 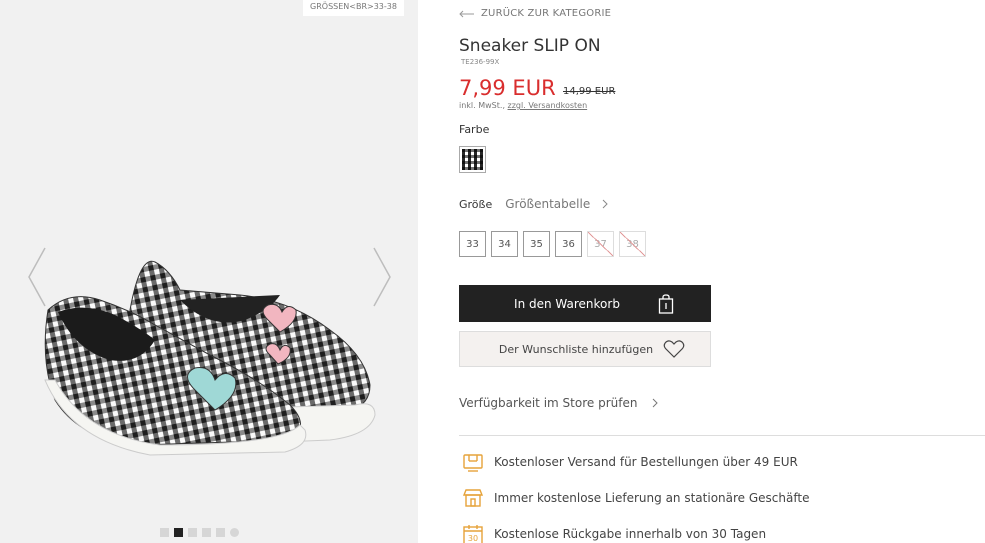 I want to click on old-price: 14,99 EUR, so click(x=589, y=91).